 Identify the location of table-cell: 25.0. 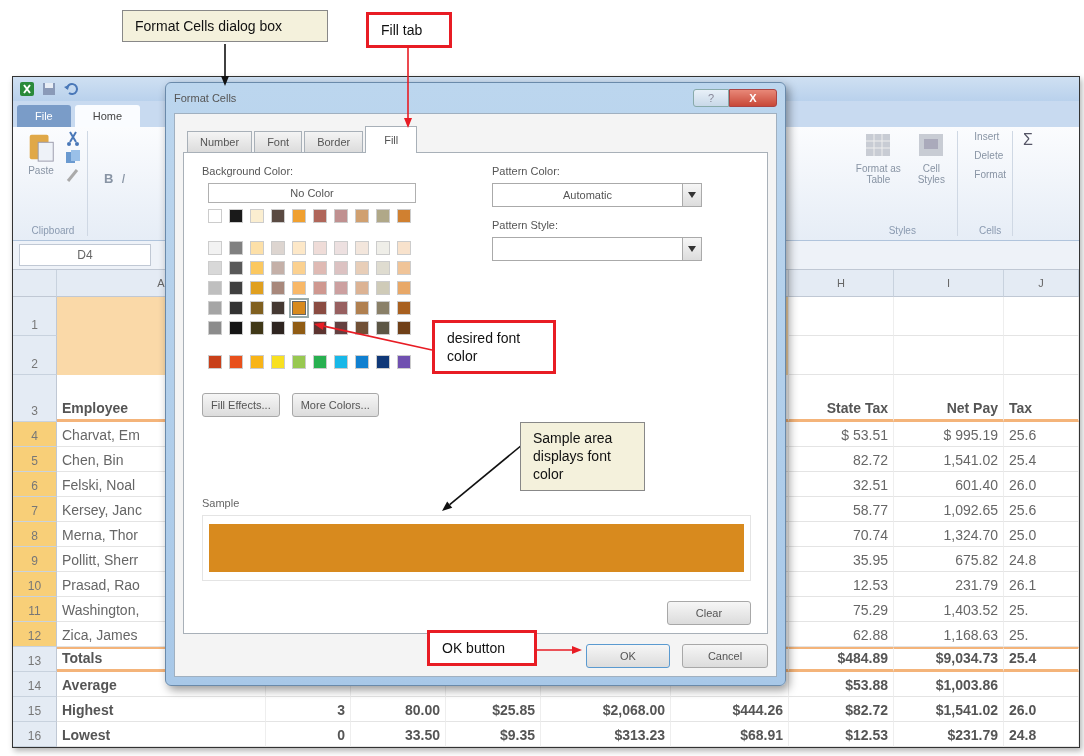
(1041, 534).